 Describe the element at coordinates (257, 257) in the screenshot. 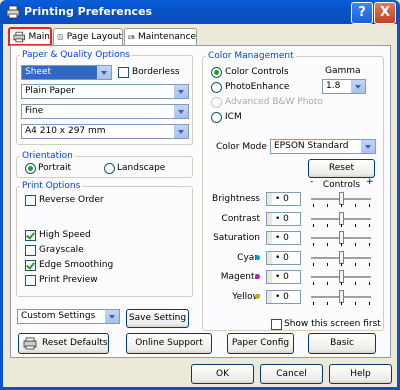

I see `color-dot` at that location.